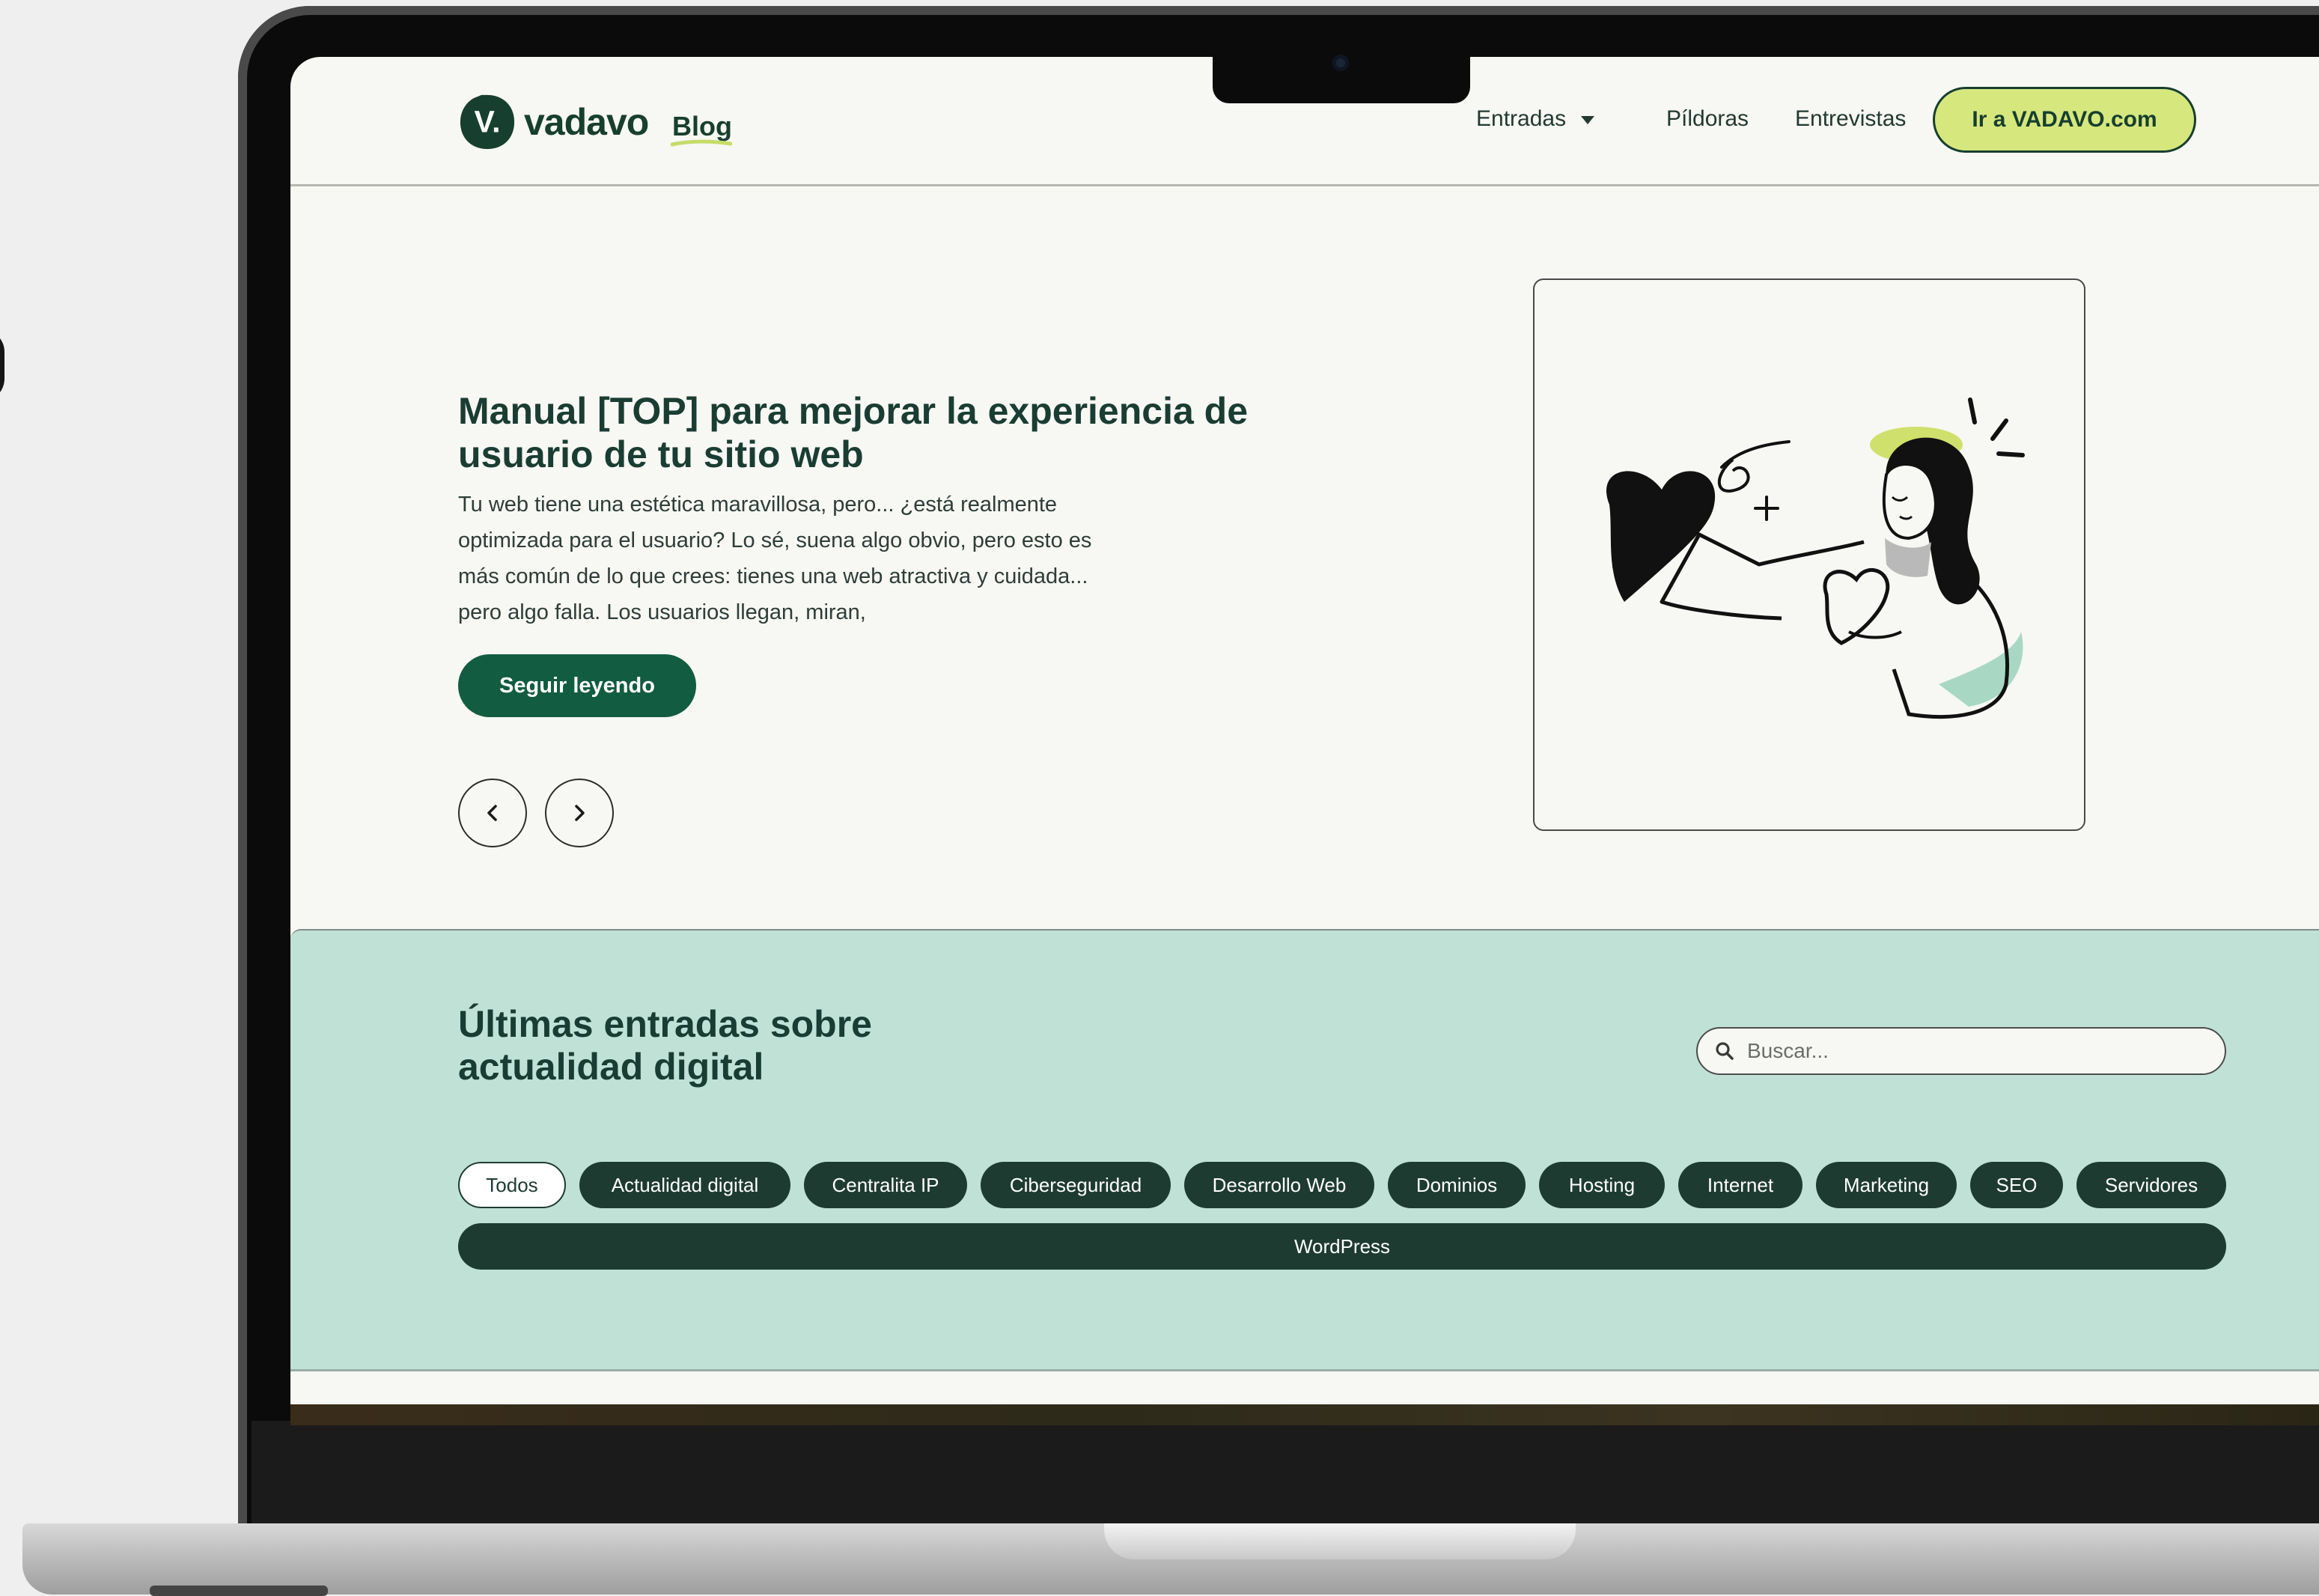  What do you see at coordinates (239, 1591) in the screenshot?
I see `laptop-foot` at bounding box center [239, 1591].